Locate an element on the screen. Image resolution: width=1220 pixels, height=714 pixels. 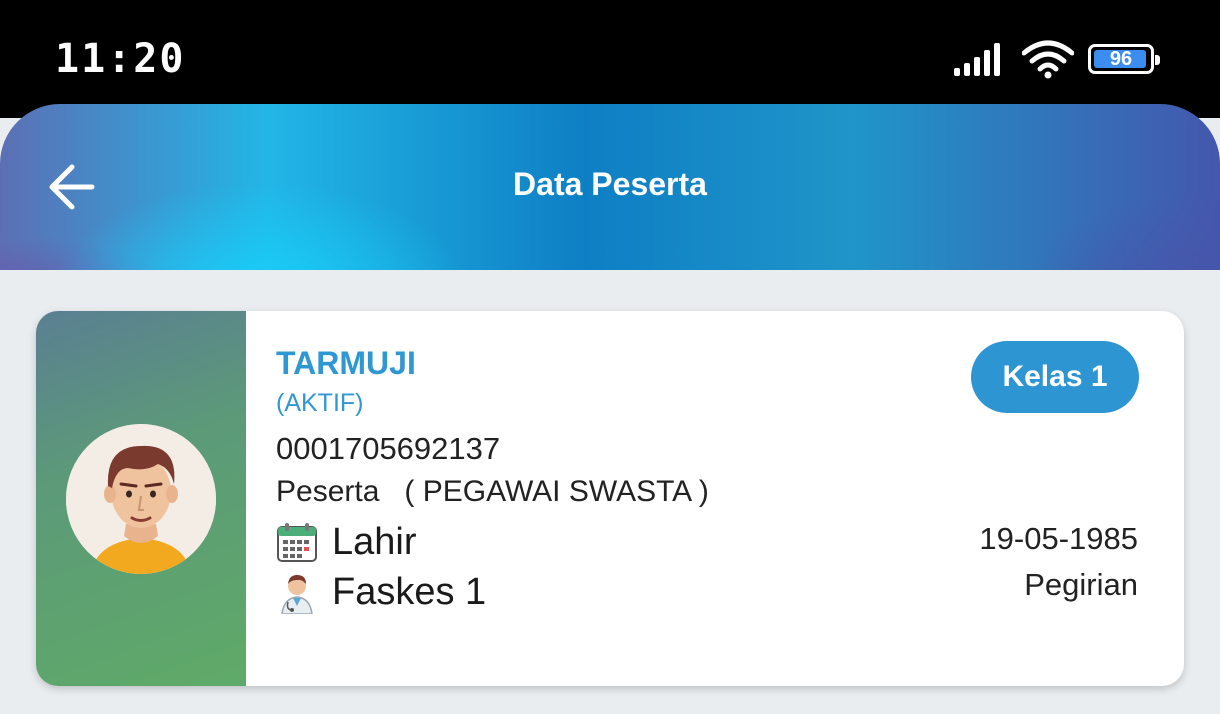
card-side-panel is located at coordinates (141, 498).